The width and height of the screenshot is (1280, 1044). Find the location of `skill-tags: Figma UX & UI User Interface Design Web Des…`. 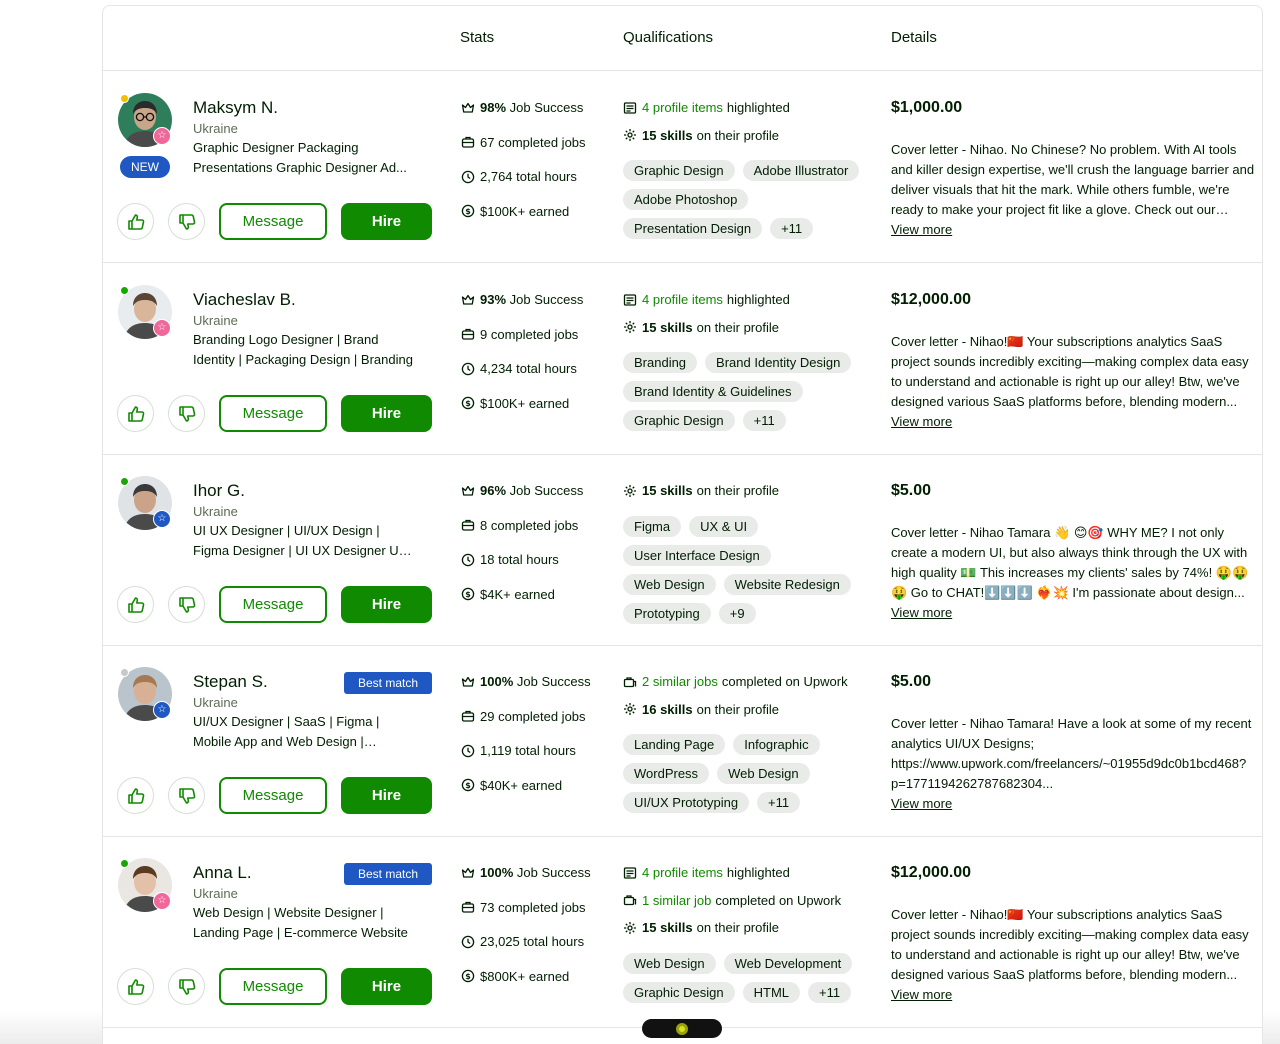

skill-tags: Figma UX & UI User Interface Design Web Des… is located at coordinates (743, 569).